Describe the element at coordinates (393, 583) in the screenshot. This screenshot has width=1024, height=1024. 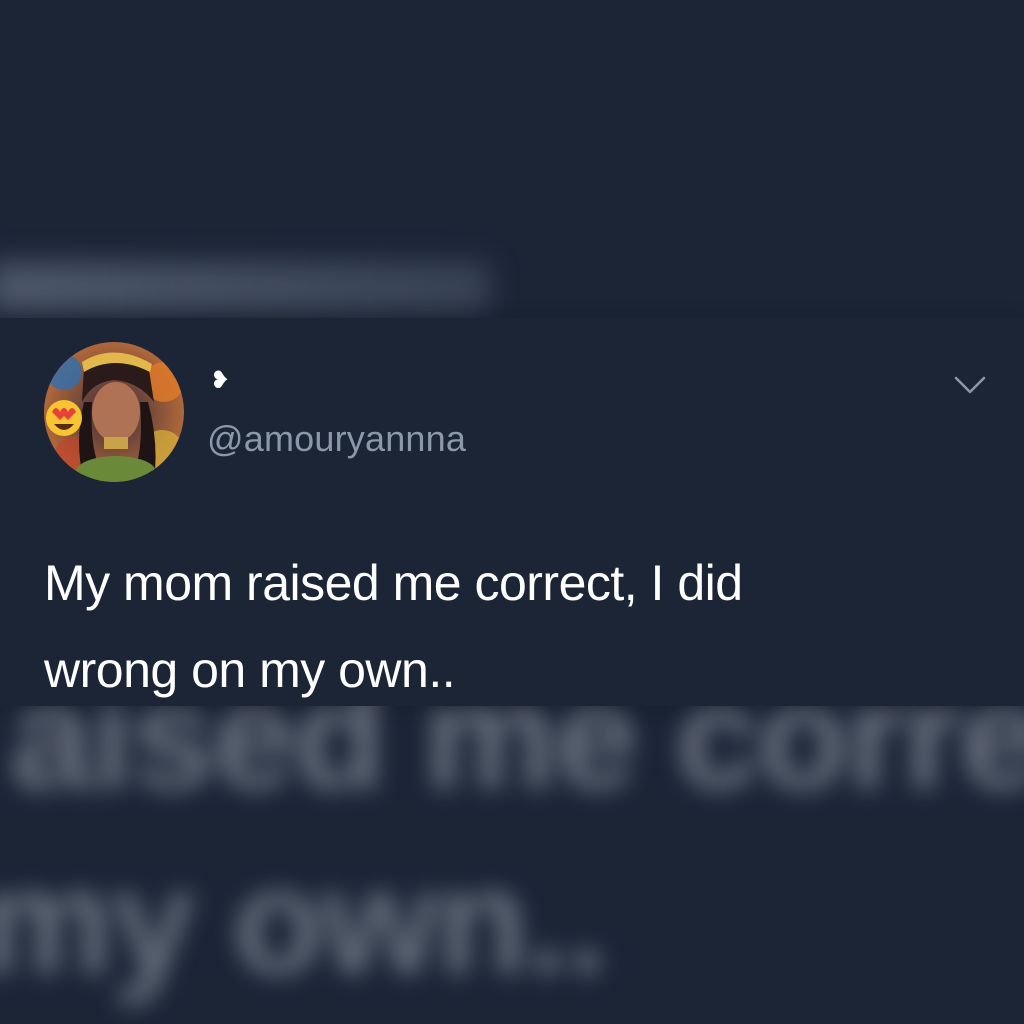
I see `tweet-text-line-1: My mom raised me correct, I did` at that location.